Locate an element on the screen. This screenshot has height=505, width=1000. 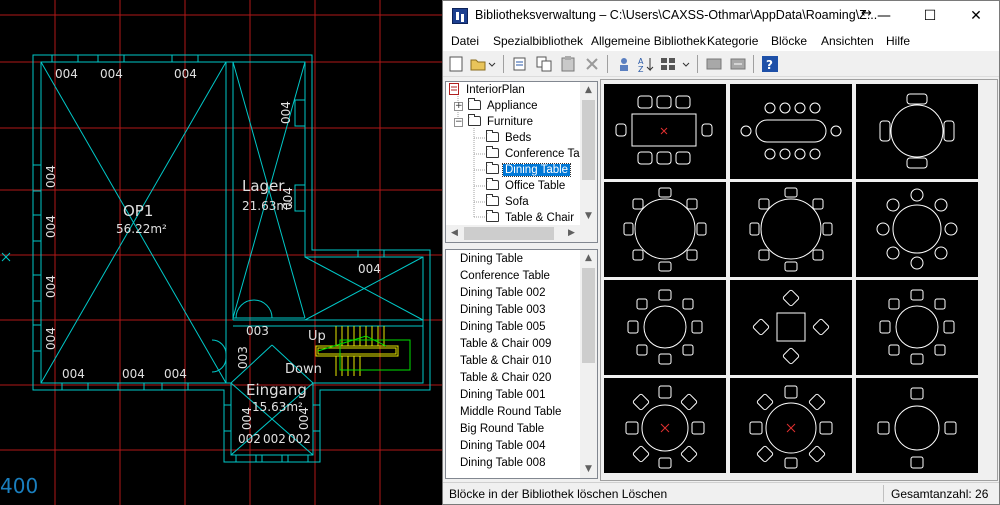
tree-item-furniture: Furniture is located at coordinates (501, 122).